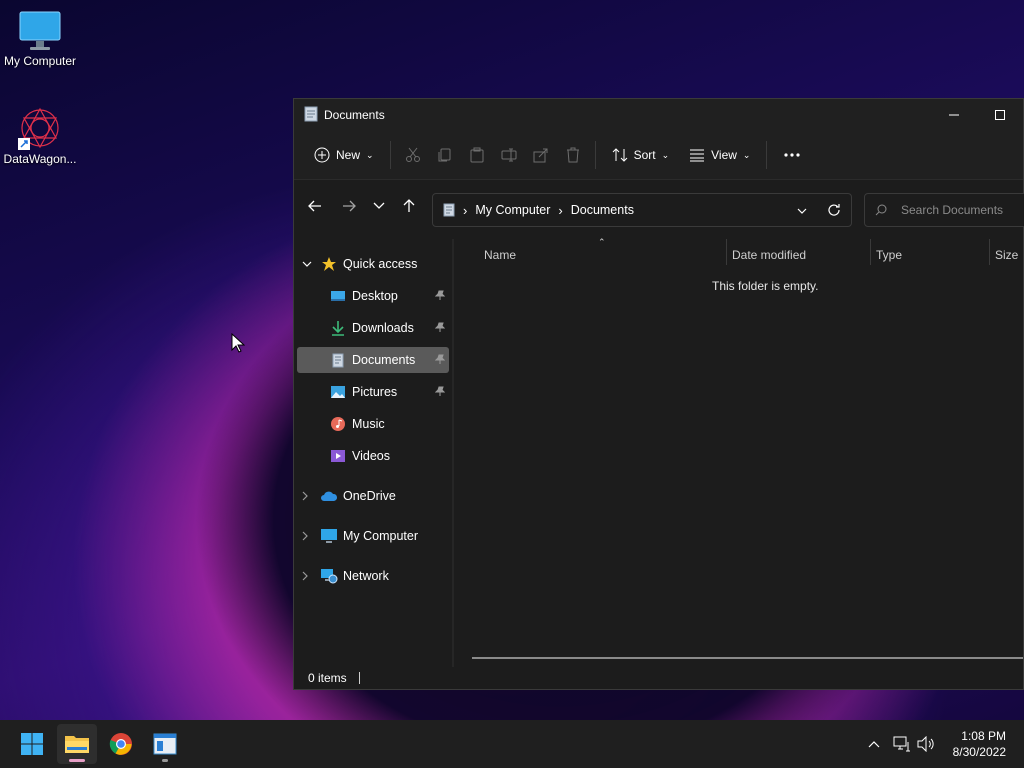 The height and width of the screenshot is (768, 1024). What do you see at coordinates (644, 155) in the screenshot?
I see `sort-label: Sort` at bounding box center [644, 155].